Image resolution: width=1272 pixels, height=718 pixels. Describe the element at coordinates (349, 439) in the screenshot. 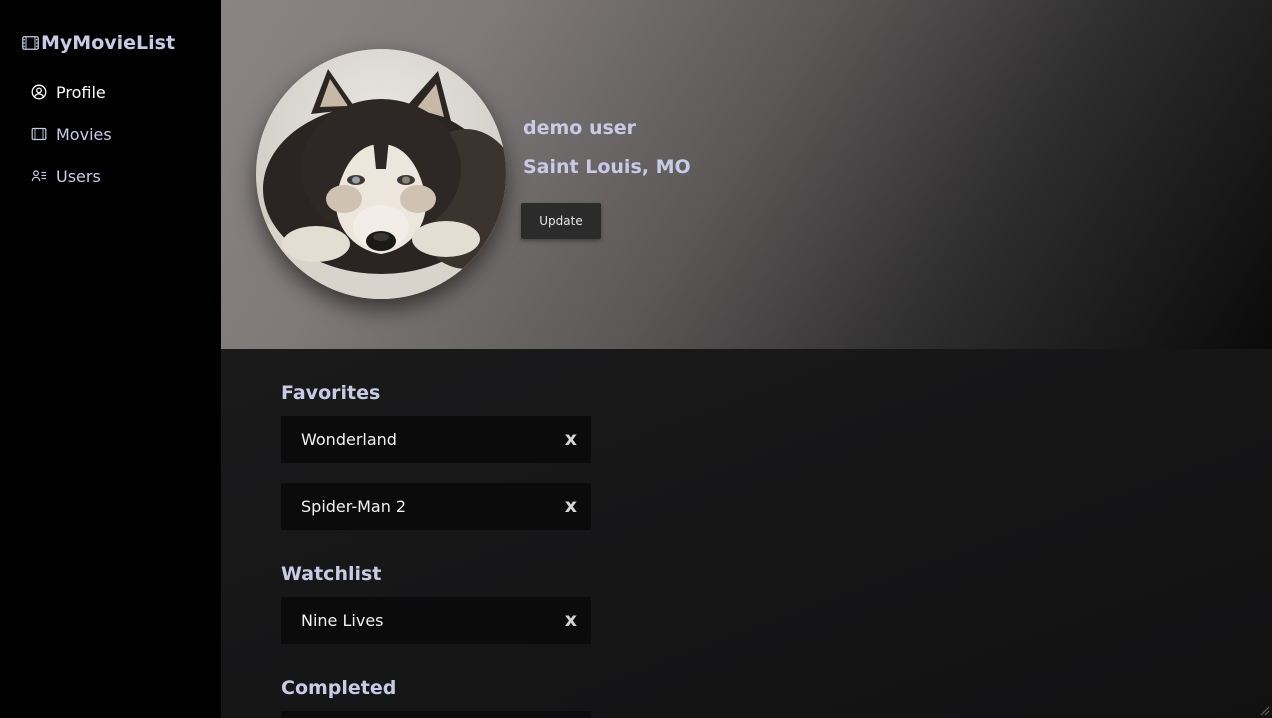

I see `movie-title: Wonderland` at that location.